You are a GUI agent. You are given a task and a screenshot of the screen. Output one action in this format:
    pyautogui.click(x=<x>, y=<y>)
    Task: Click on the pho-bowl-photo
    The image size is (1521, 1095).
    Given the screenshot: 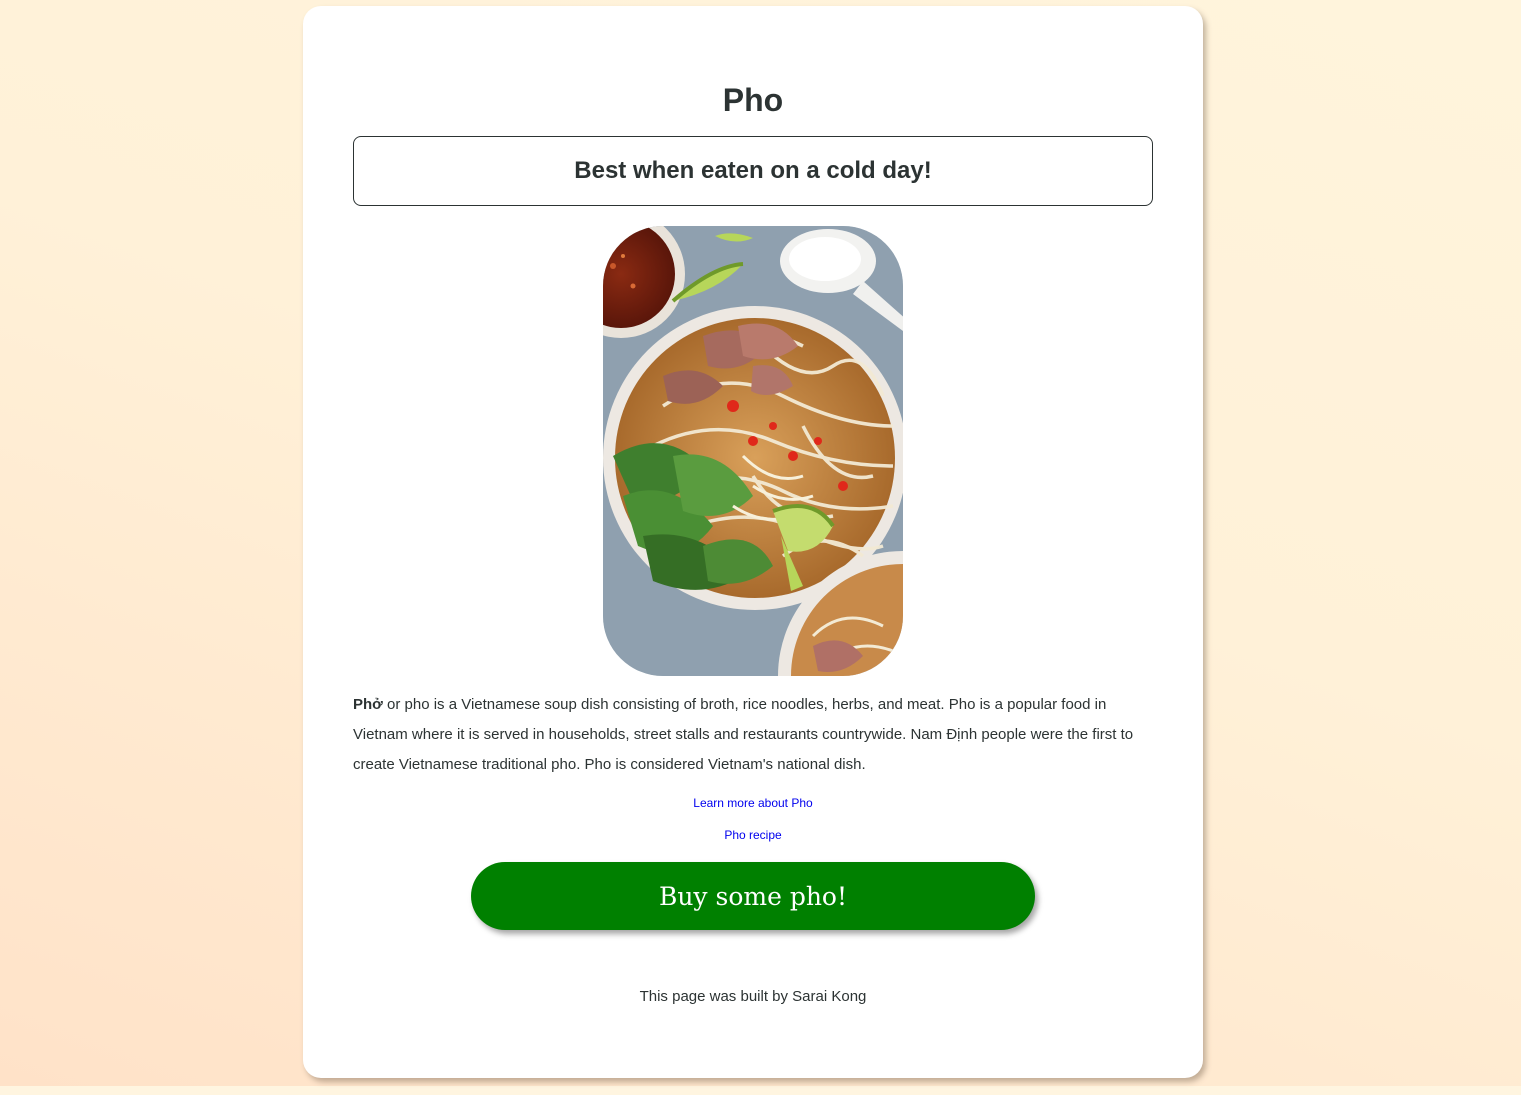 What is the action you would take?
    pyautogui.click(x=753, y=451)
    